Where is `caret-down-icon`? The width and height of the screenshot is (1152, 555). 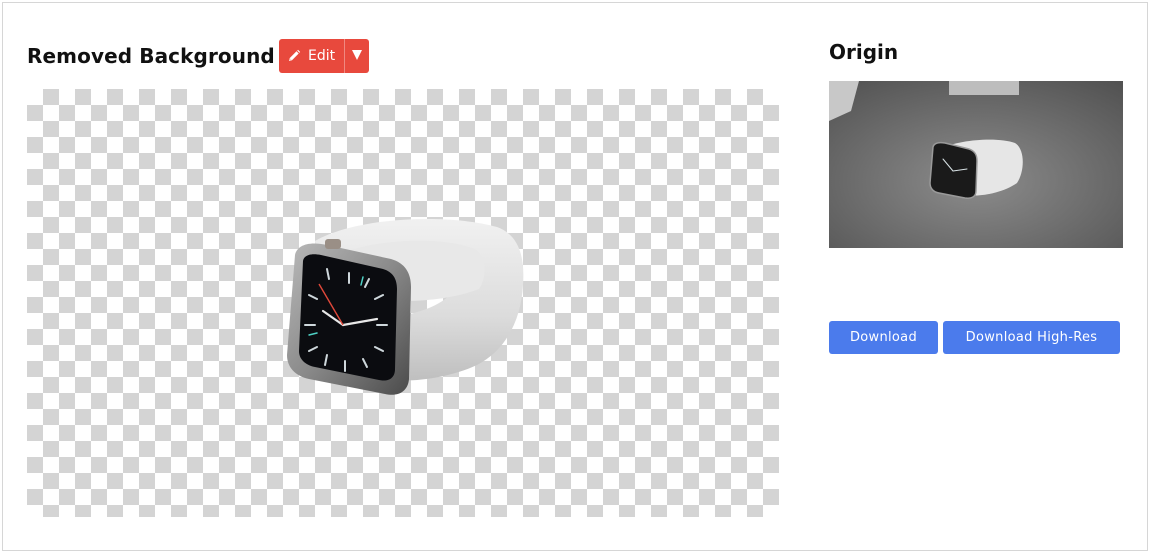 caret-down-icon is located at coordinates (357, 56).